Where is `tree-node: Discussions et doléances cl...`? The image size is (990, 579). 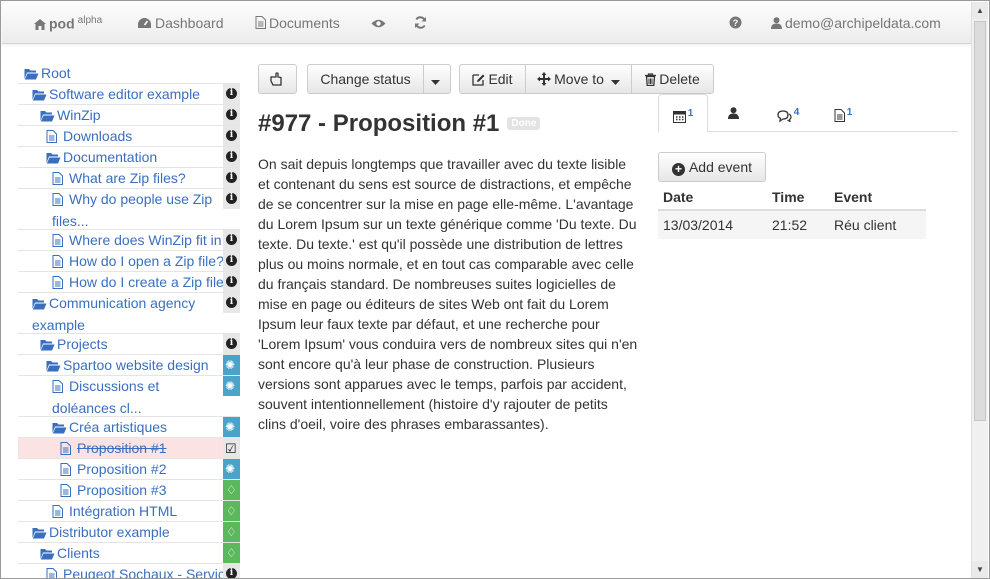 tree-node: Discussions et doléances cl... is located at coordinates (129, 396).